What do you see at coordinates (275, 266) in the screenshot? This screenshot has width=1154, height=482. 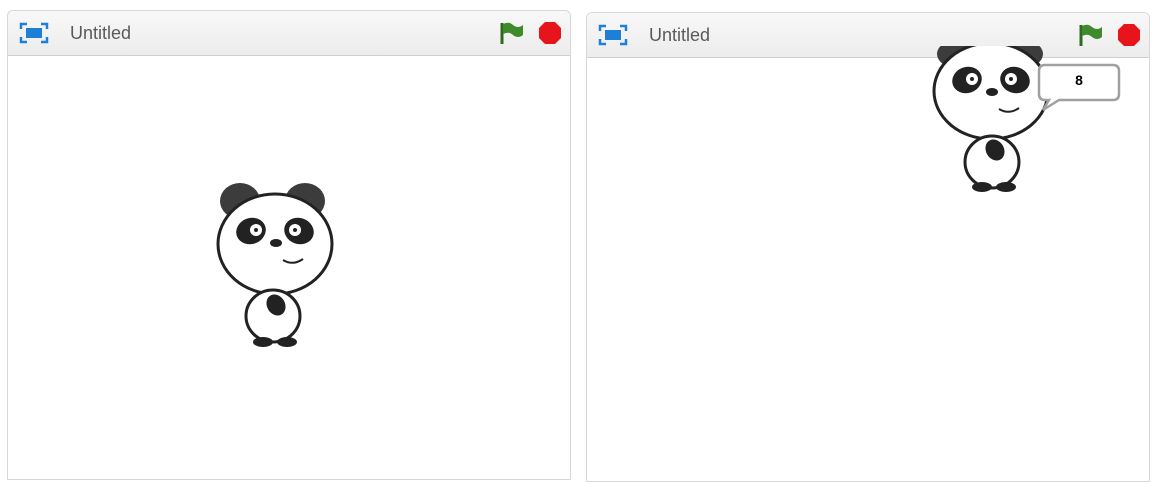 I see `panda-sprite` at bounding box center [275, 266].